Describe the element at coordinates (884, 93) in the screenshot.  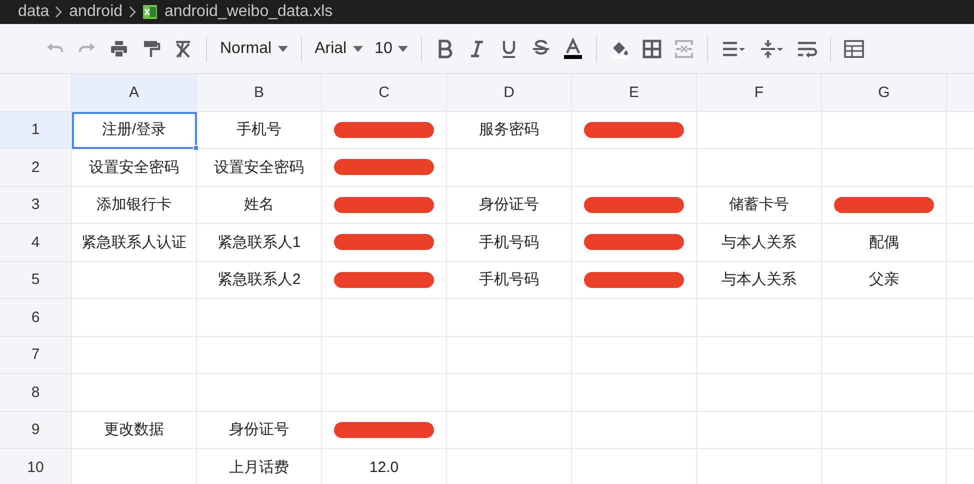
I see `column-header: G` at that location.